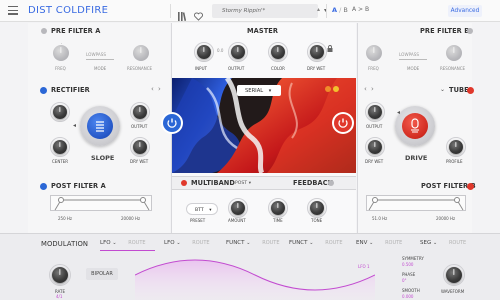 This screenshot has width=500, height=300. I want to click on library-icon, so click(182, 13).